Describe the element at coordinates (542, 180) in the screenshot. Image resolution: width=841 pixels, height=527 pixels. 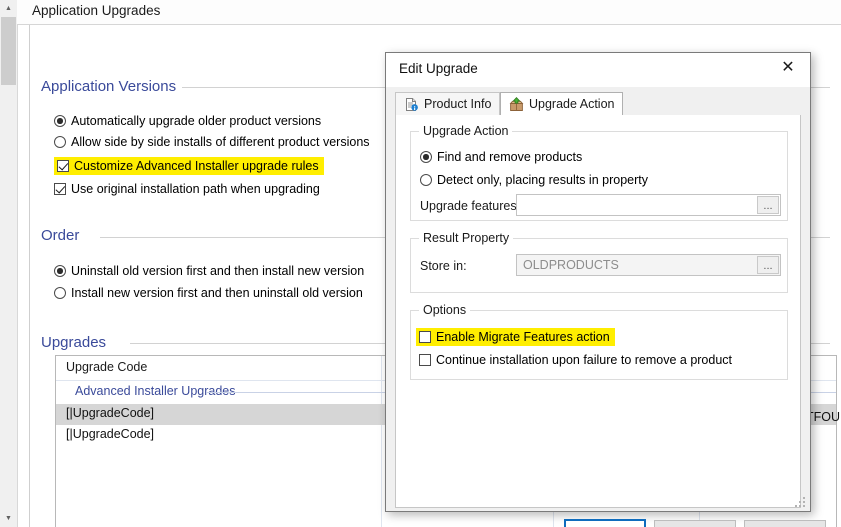
I see `option-label: Detect only, placing results in property` at that location.